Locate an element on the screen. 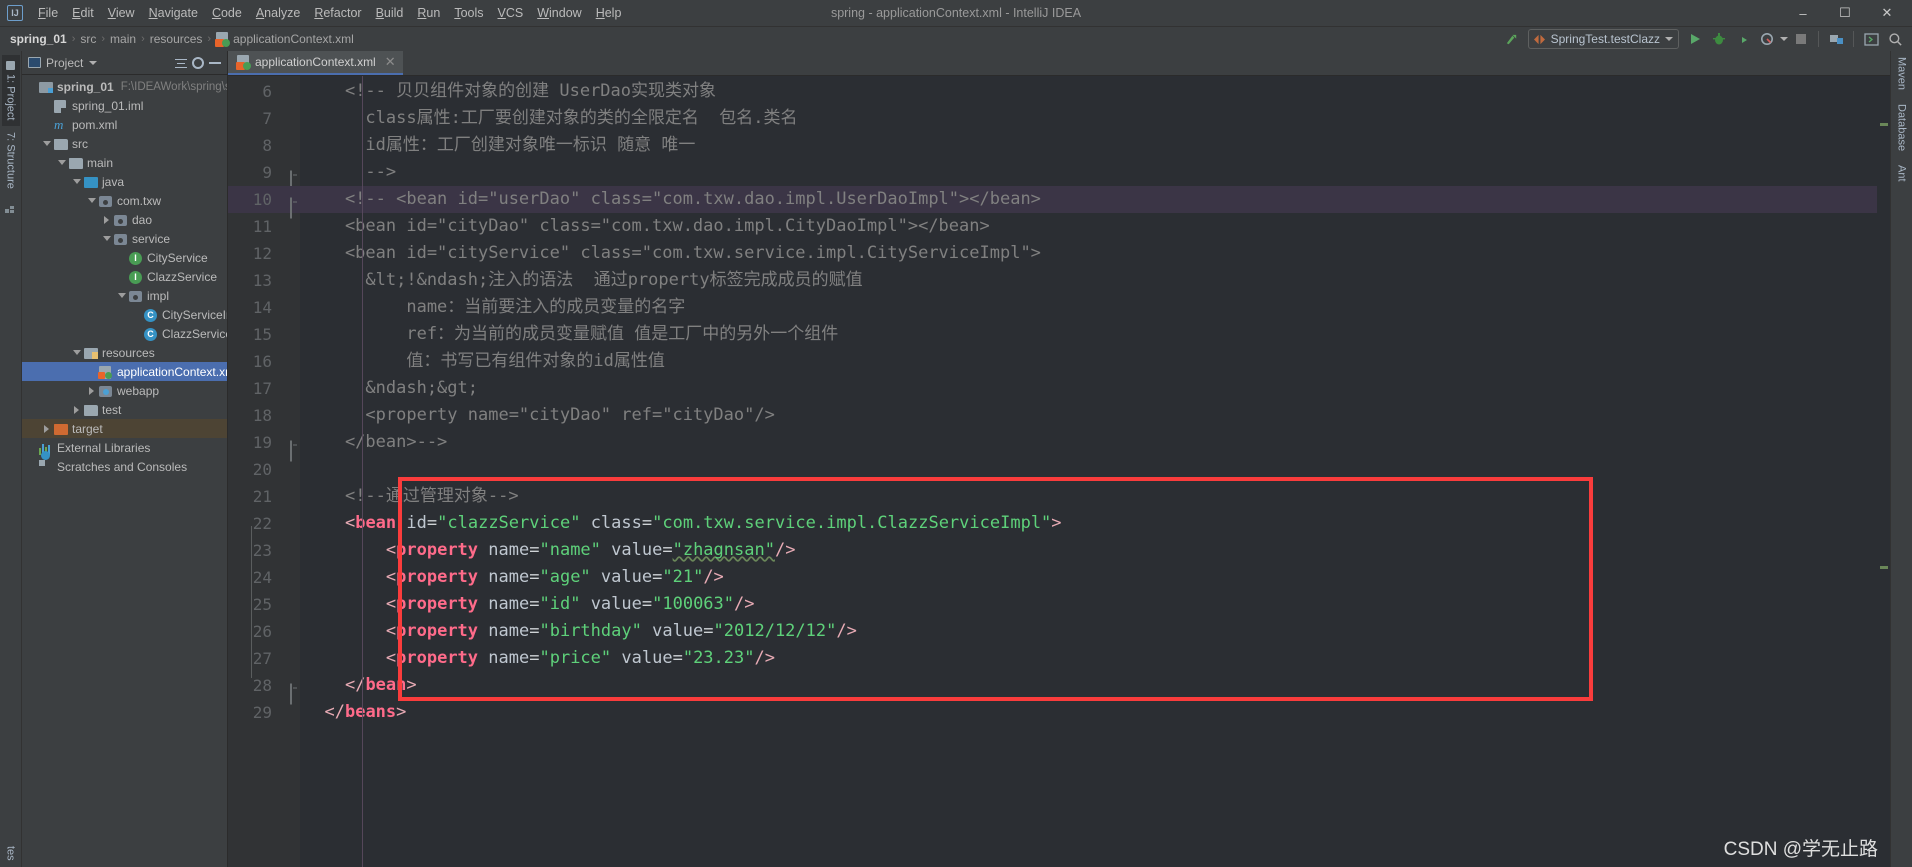 This screenshot has width=1912, height=867. line-number-29: 29 is located at coordinates (264, 712).